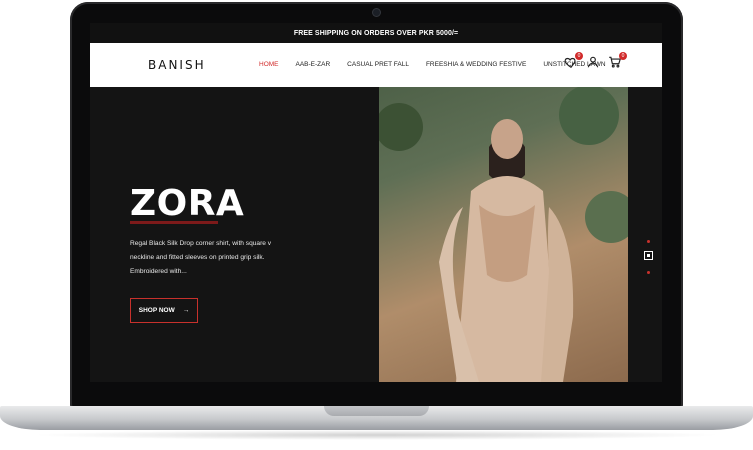 The width and height of the screenshot is (753, 450). What do you see at coordinates (186, 310) in the screenshot?
I see `arrow-right-icon: →` at bounding box center [186, 310].